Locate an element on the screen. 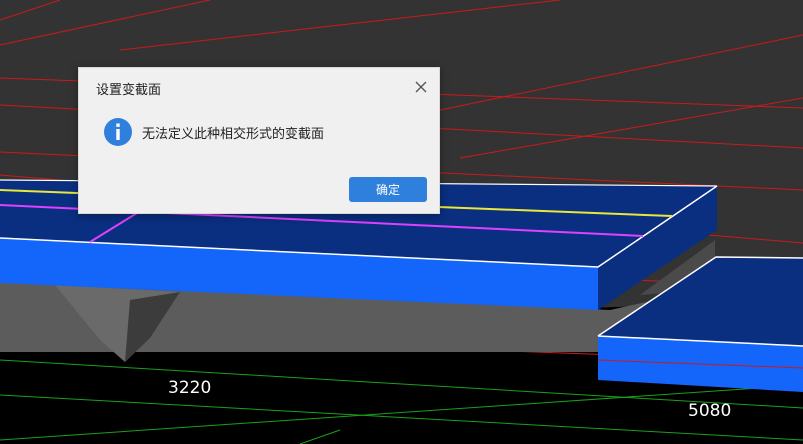 The width and height of the screenshot is (803, 444). ok-button: 确定 is located at coordinates (388, 189).